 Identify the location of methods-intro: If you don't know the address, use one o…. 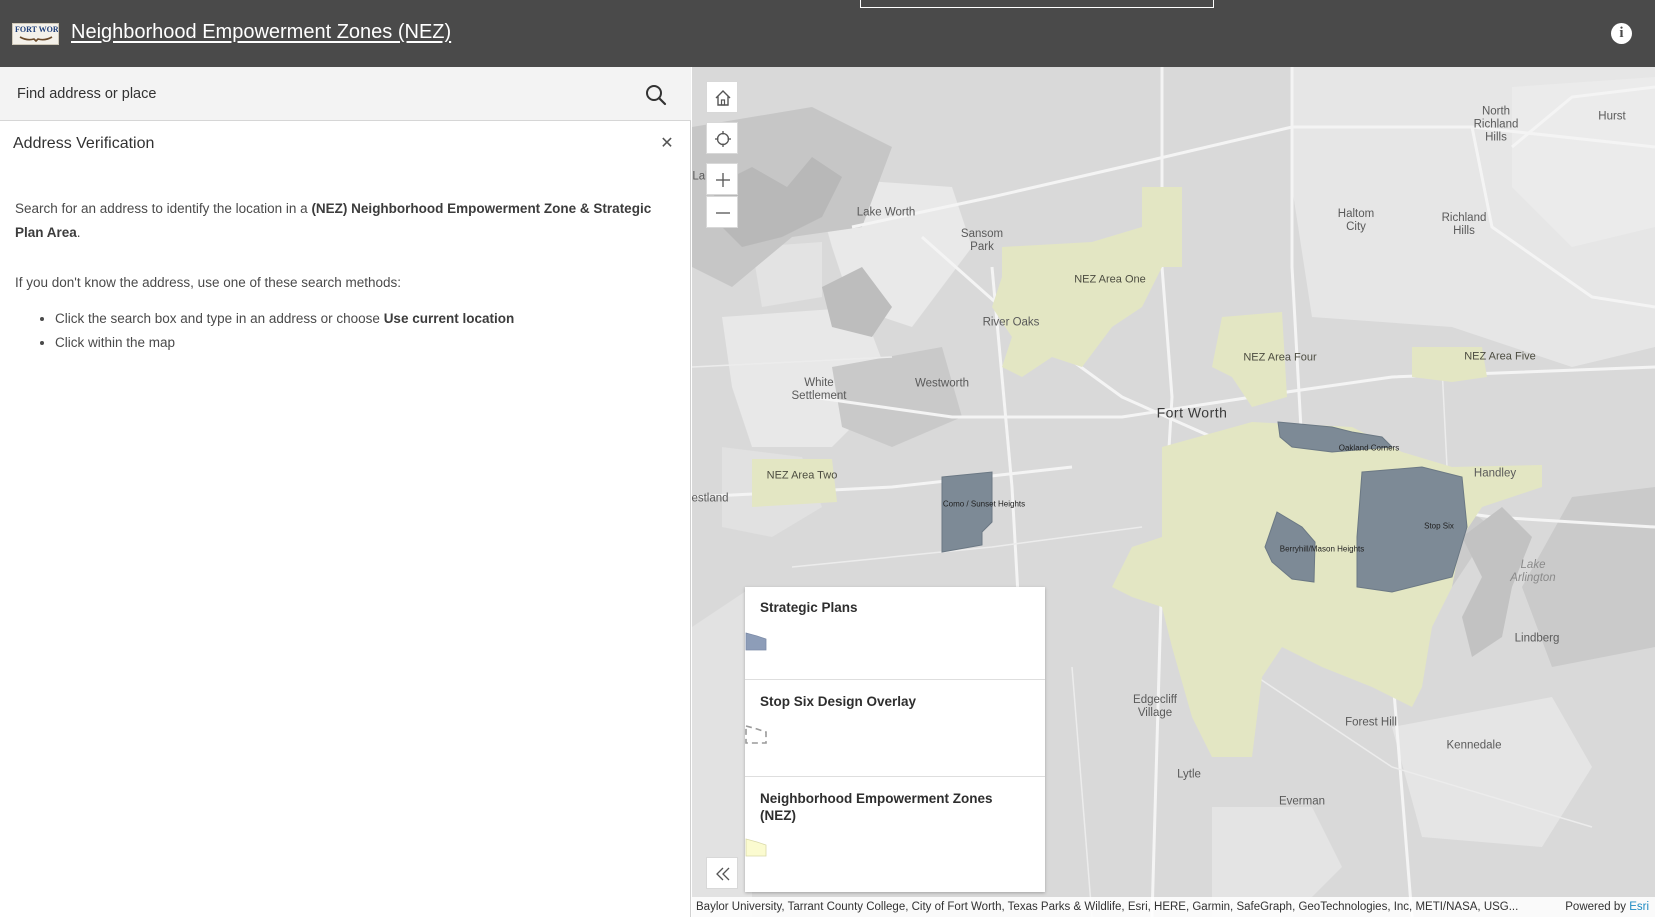
(208, 282).